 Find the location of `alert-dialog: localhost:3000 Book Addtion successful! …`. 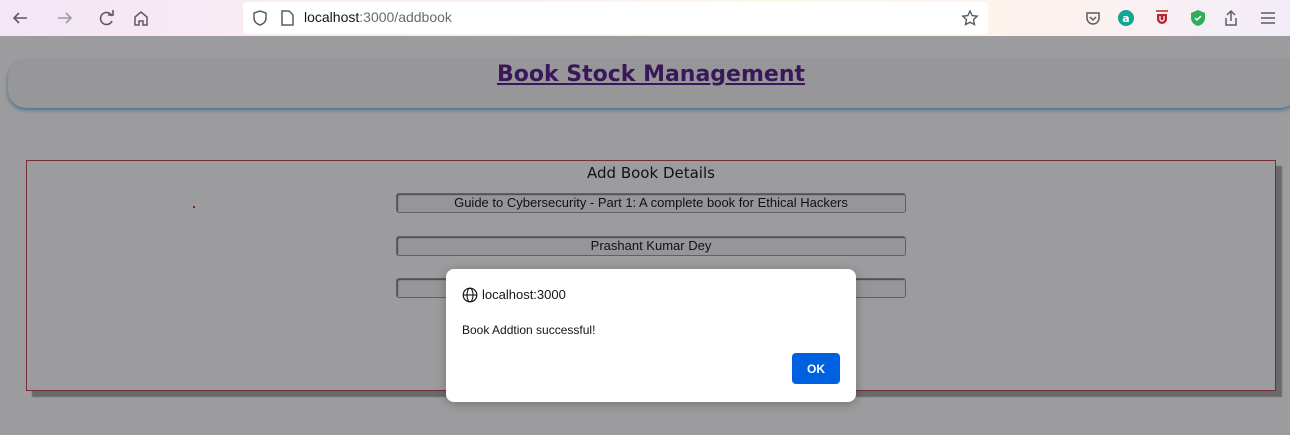

alert-dialog: localhost:3000 Book Addtion successful! … is located at coordinates (651, 335).